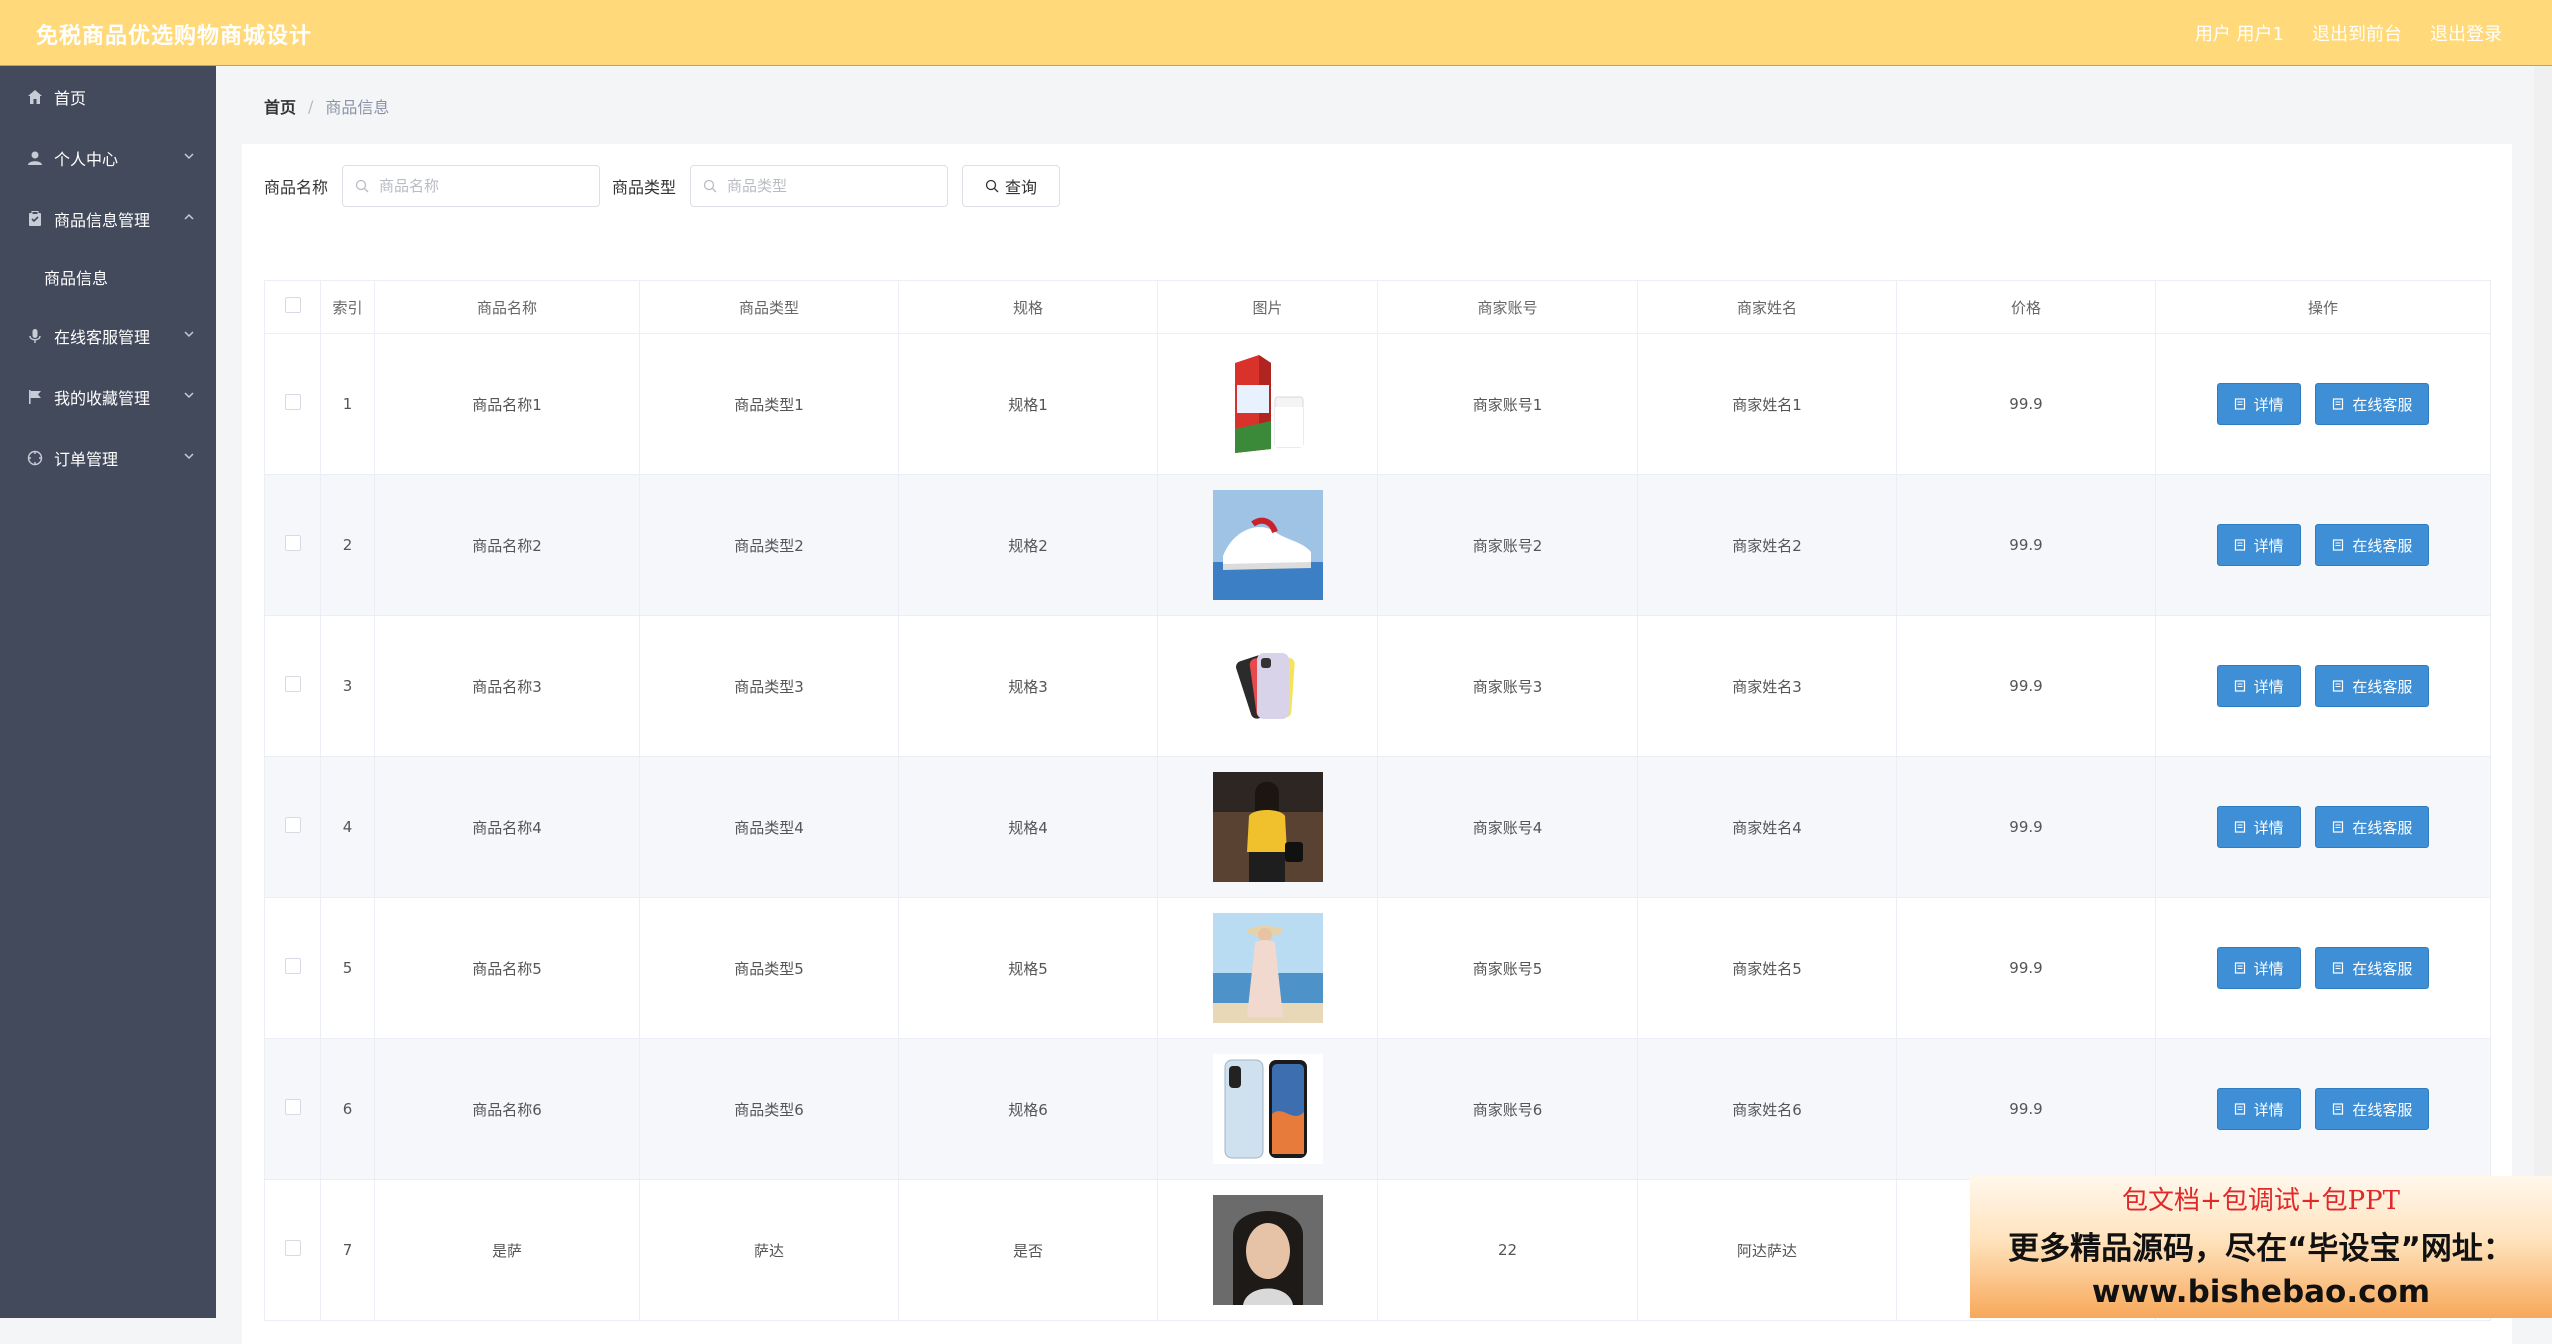  What do you see at coordinates (347, 686) in the screenshot?
I see `cell-index: 3` at bounding box center [347, 686].